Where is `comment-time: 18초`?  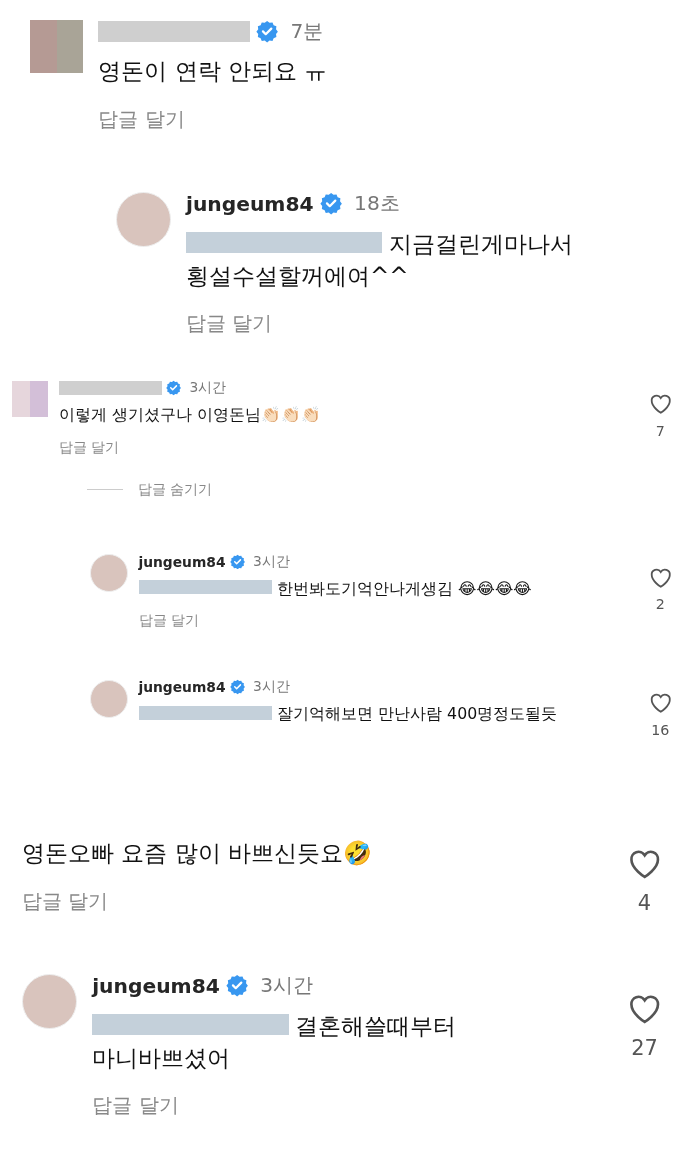
comment-time: 18초 is located at coordinates (377, 204).